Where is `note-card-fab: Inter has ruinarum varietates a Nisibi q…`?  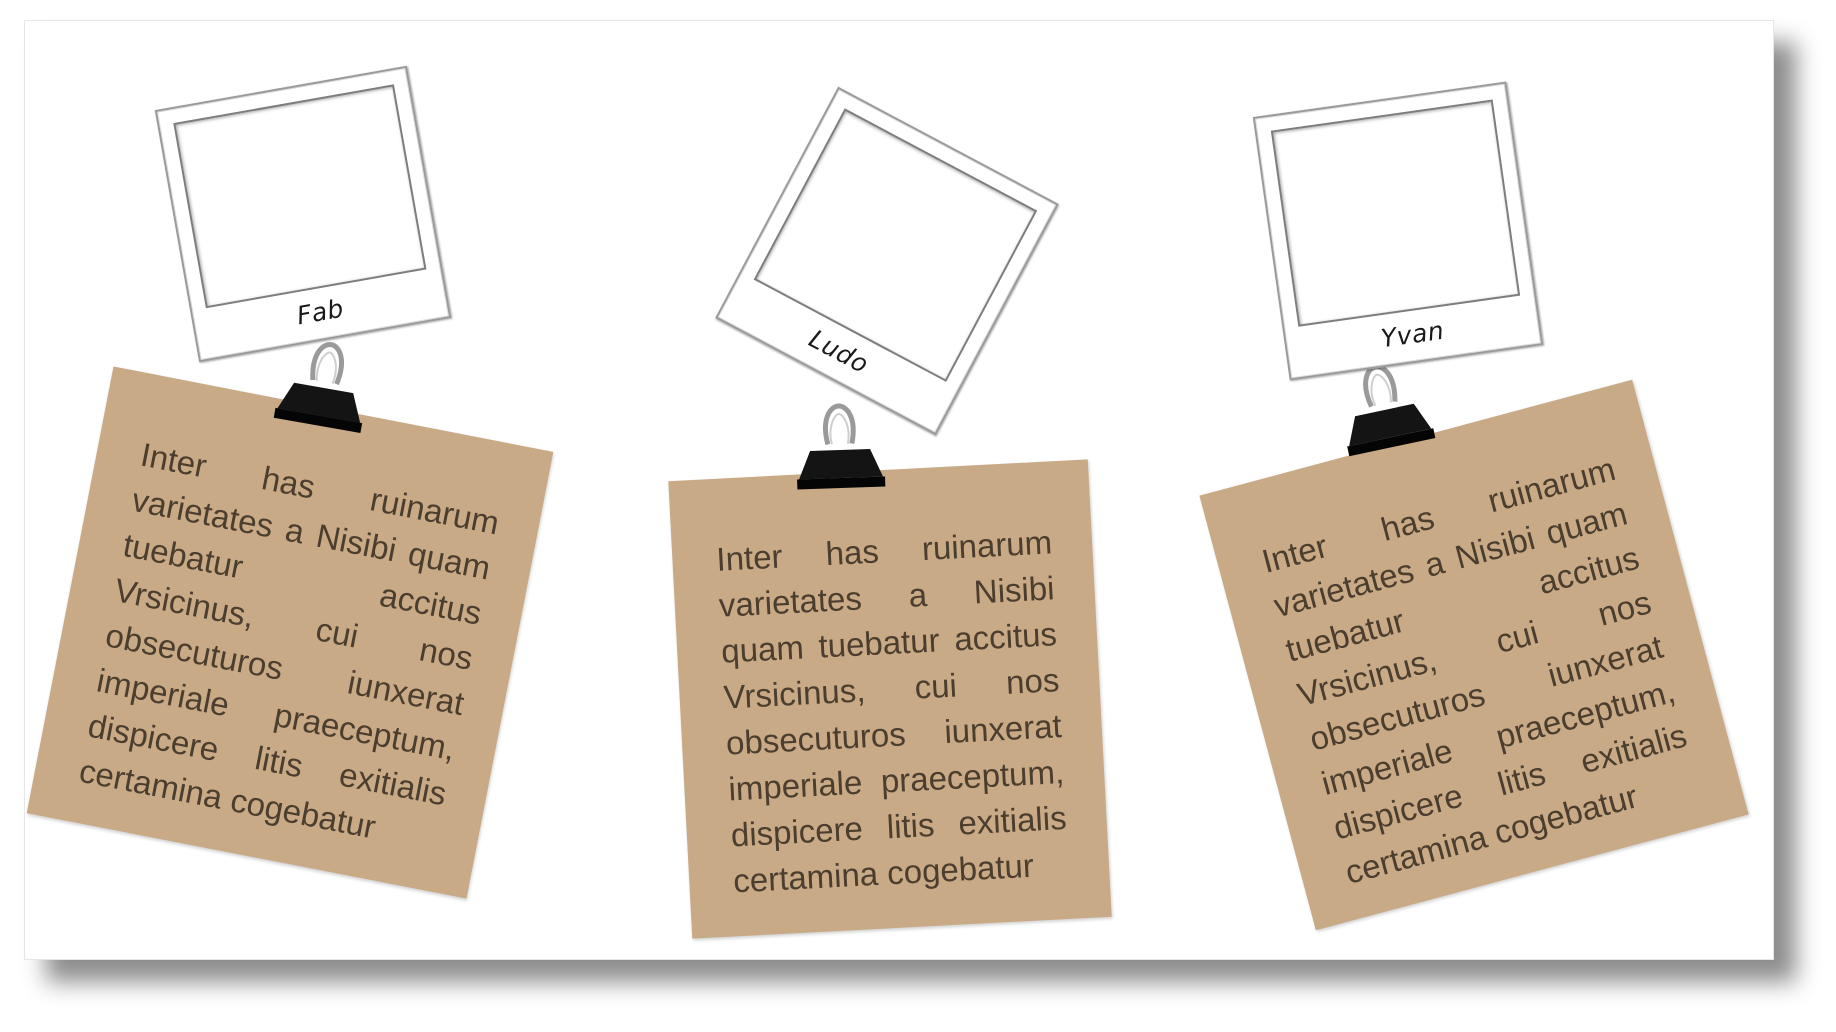
note-card-fab: Inter has ruinarum varietates a Nisibi q… is located at coordinates (290, 632).